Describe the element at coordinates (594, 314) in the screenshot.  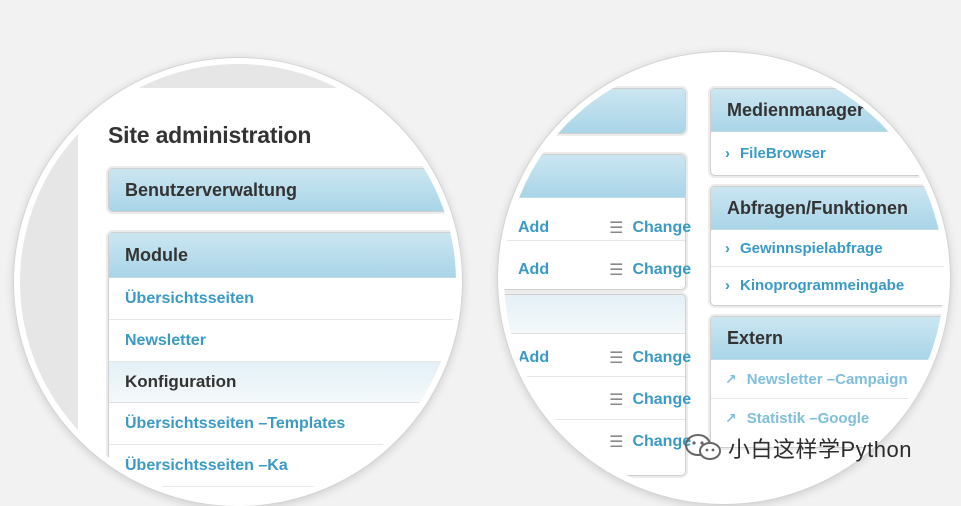
I see `actions-panel-2-subheader` at that location.